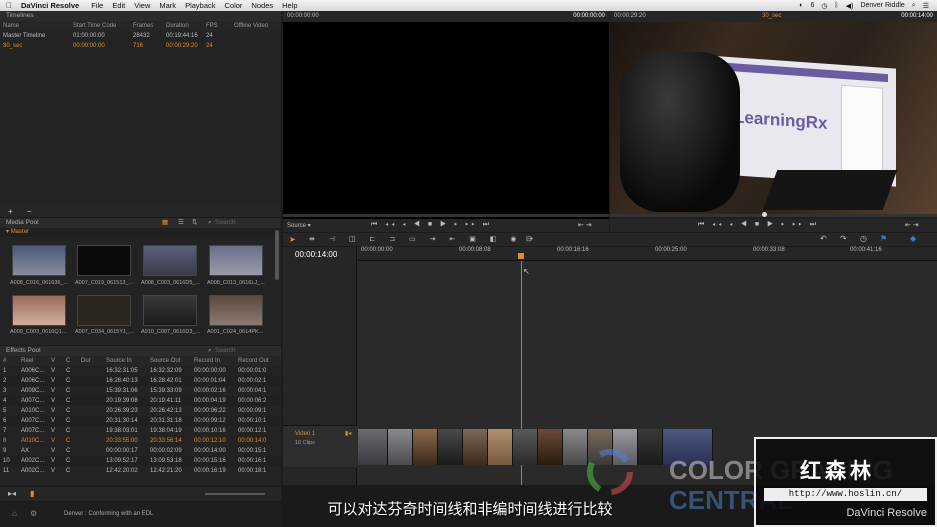 The height and width of the screenshot is (527, 937). What do you see at coordinates (32, 493) in the screenshot?
I see `file-icon: ▮` at bounding box center [32, 493].